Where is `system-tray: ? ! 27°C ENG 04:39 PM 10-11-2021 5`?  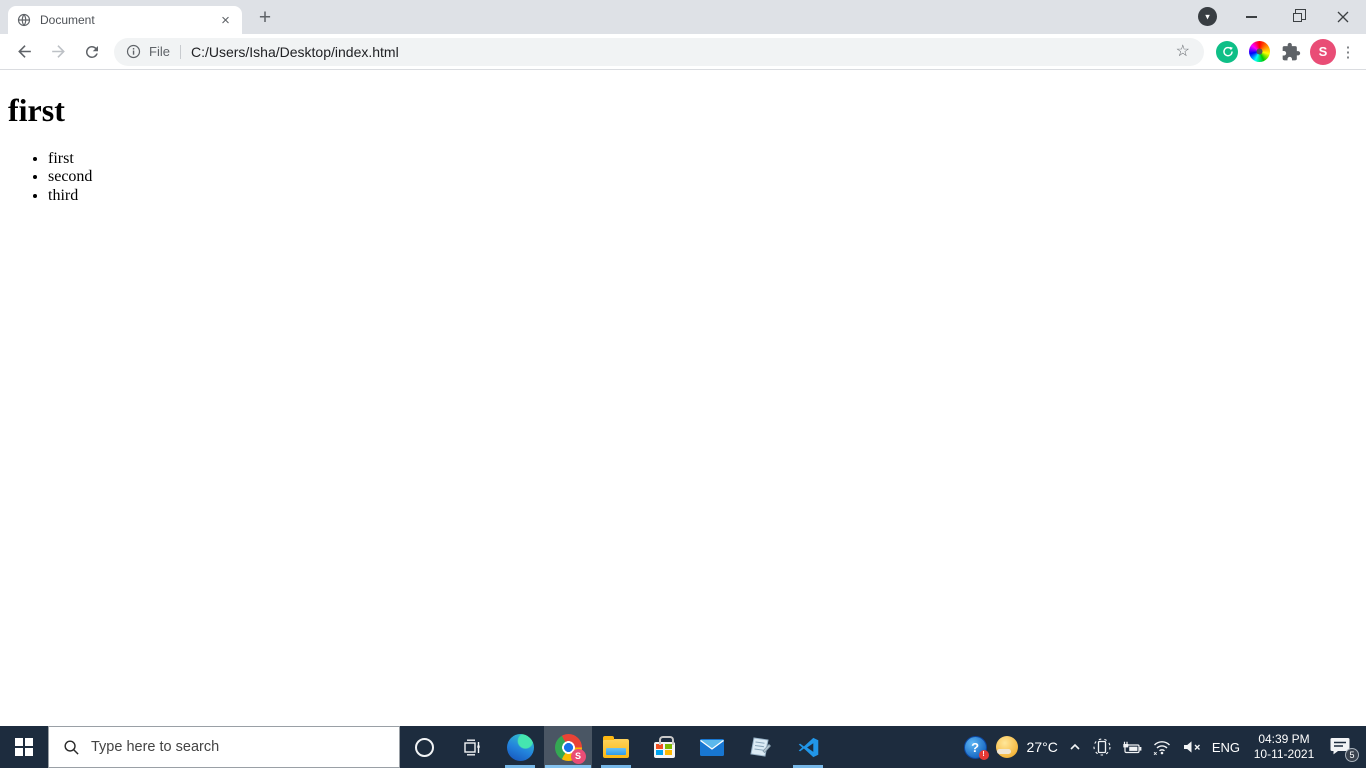
system-tray: ? ! 27°C ENG 04:39 PM 10-11-2021 5 is located at coordinates (1164, 747).